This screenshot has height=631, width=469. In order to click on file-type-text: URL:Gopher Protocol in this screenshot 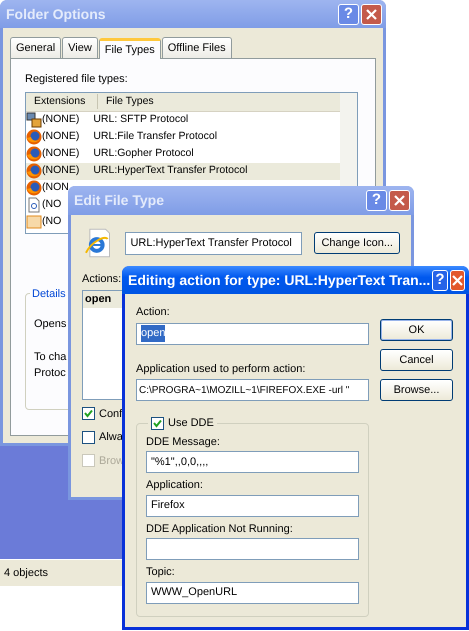, I will do `click(143, 154)`.